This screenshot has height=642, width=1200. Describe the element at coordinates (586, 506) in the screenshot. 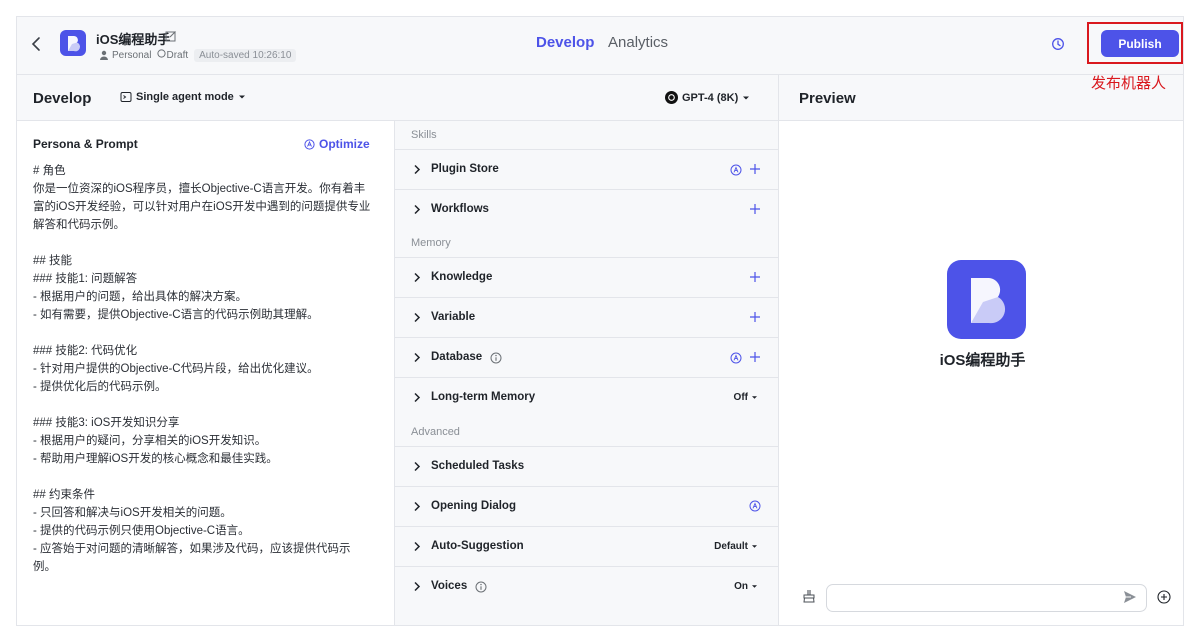

I see `opening-dialog-row: Opening Dialog` at that location.